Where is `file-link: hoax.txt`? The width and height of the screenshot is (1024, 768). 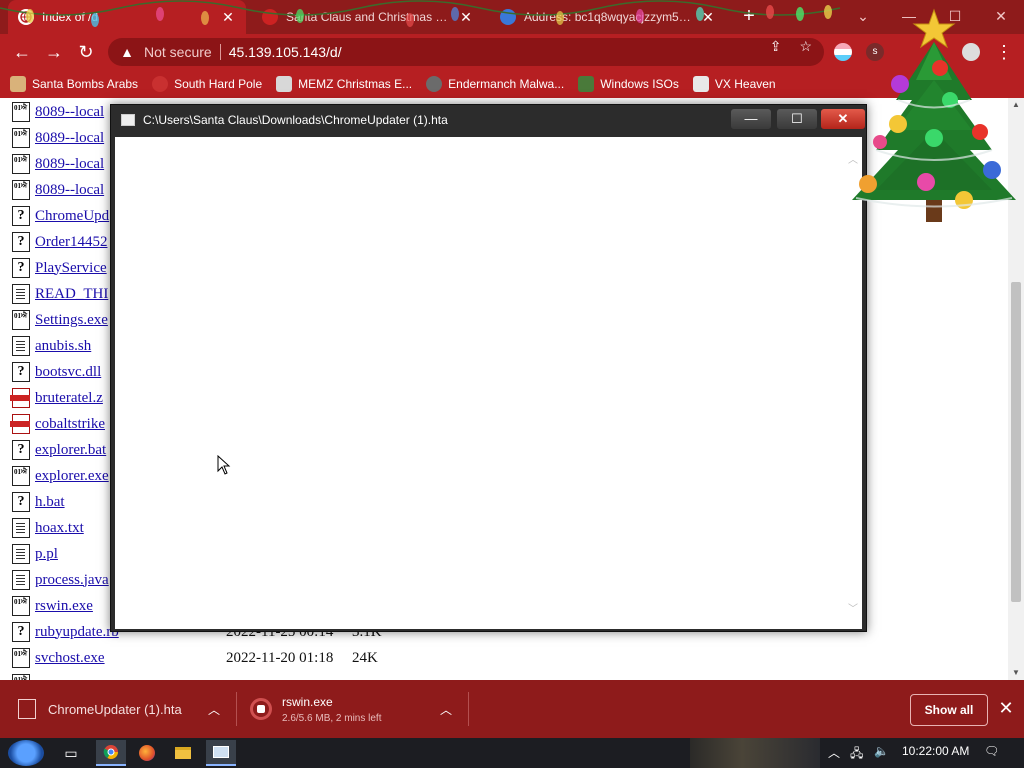
file-link: hoax.txt is located at coordinates (59, 528).